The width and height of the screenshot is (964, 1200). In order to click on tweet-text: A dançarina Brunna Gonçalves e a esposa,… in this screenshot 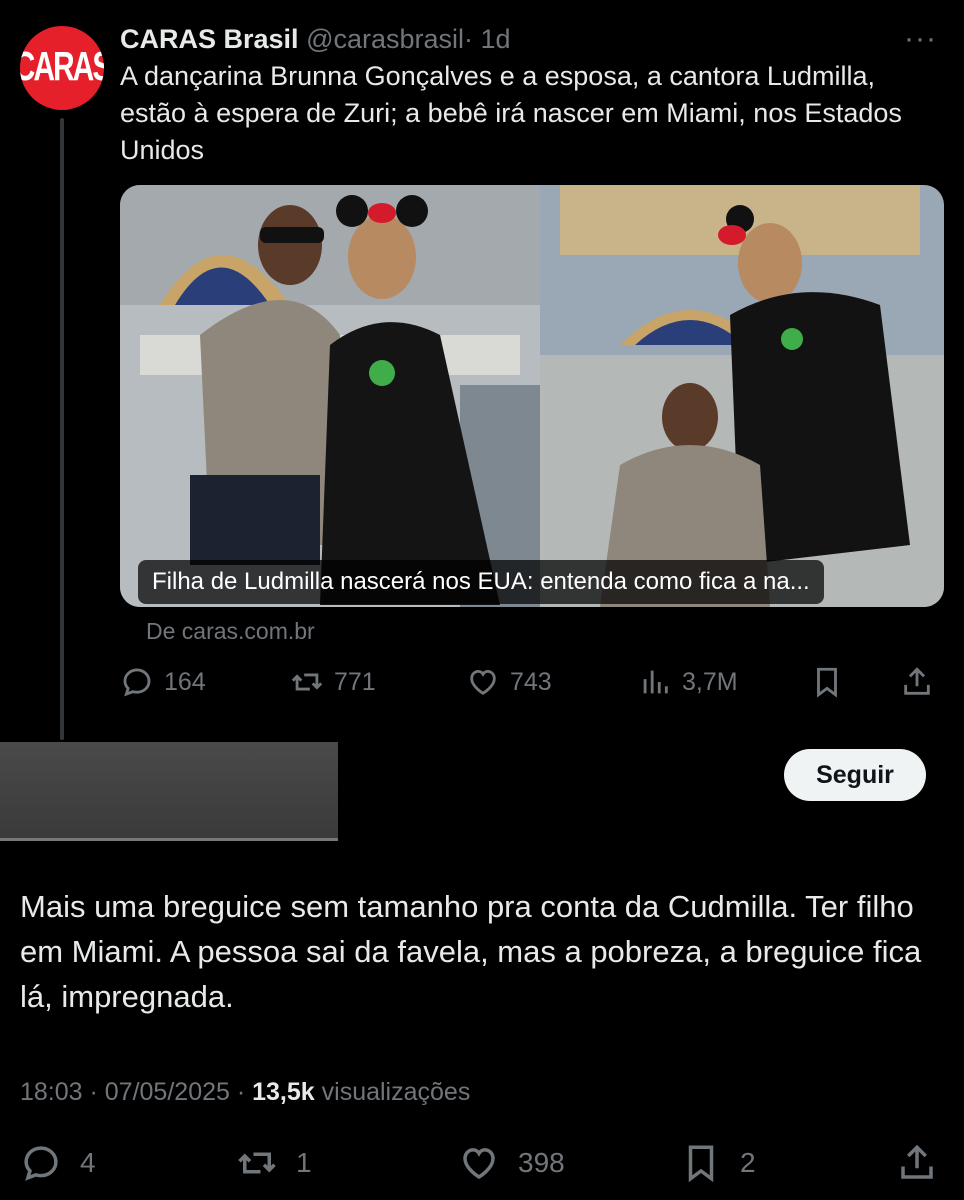, I will do `click(511, 113)`.